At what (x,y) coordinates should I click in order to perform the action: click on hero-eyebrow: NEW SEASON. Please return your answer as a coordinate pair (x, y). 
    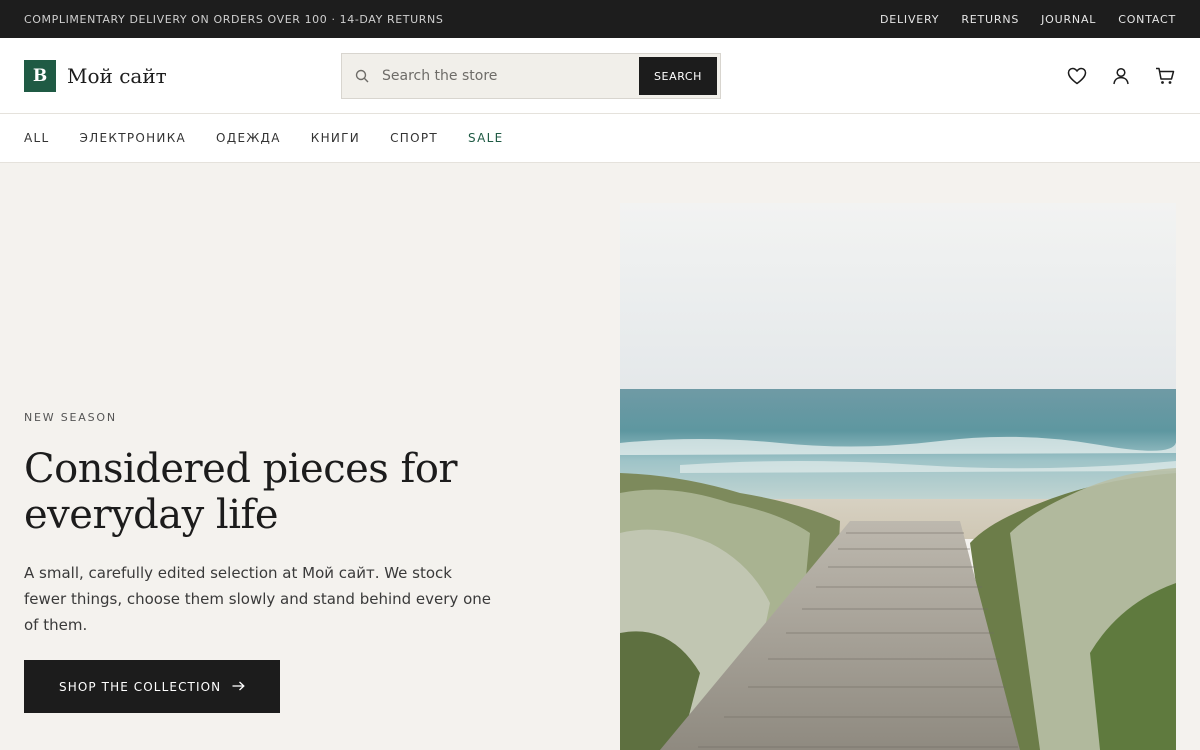
    Looking at the image, I should click on (70, 417).